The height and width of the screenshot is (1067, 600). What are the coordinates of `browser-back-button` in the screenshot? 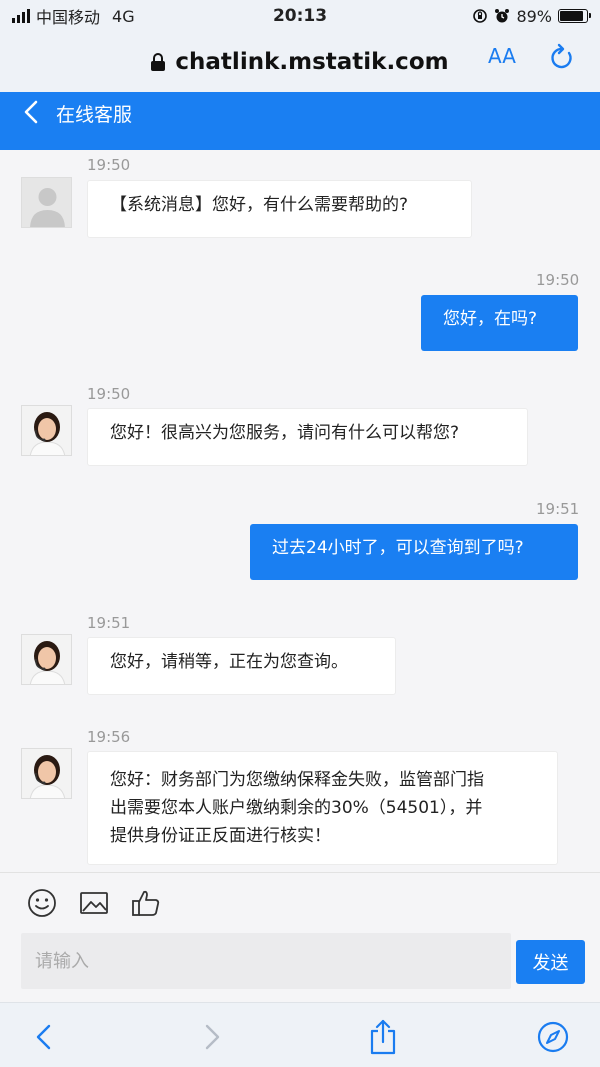 It's located at (44, 1037).